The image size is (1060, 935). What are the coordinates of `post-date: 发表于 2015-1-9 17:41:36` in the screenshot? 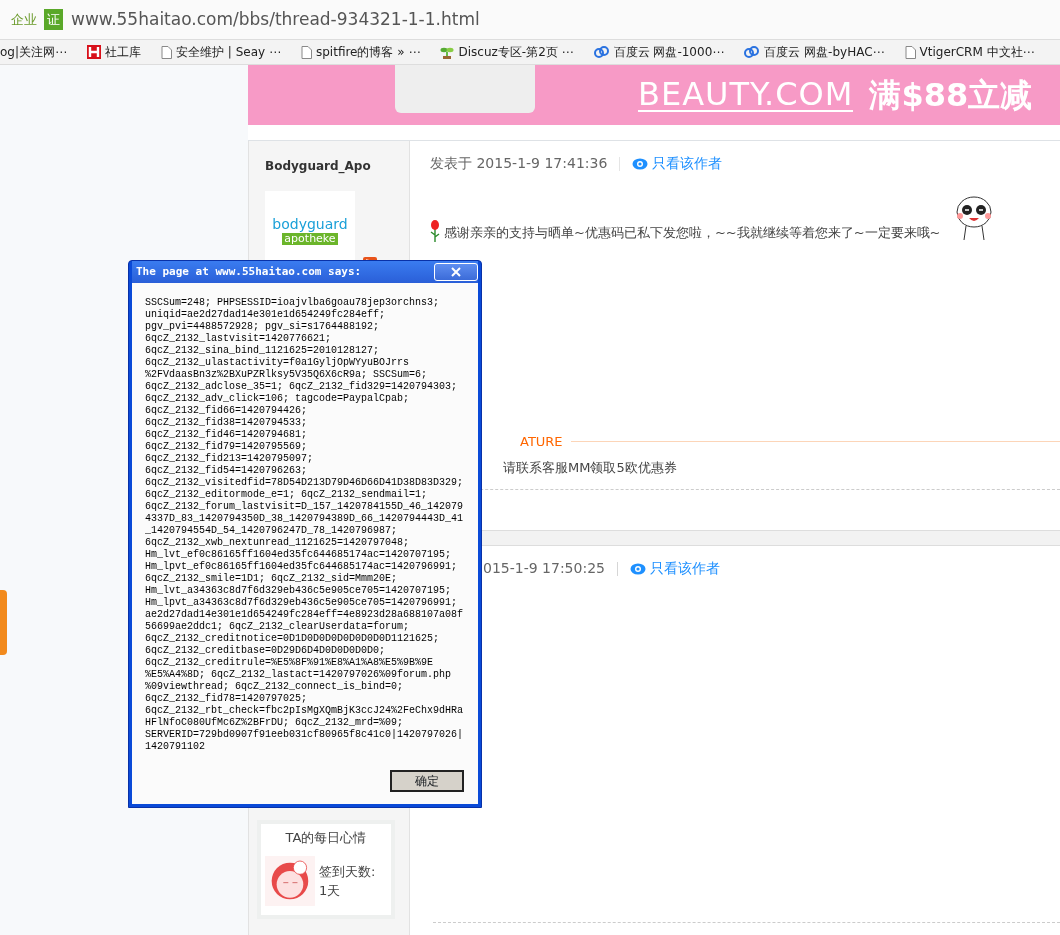 It's located at (519, 163).